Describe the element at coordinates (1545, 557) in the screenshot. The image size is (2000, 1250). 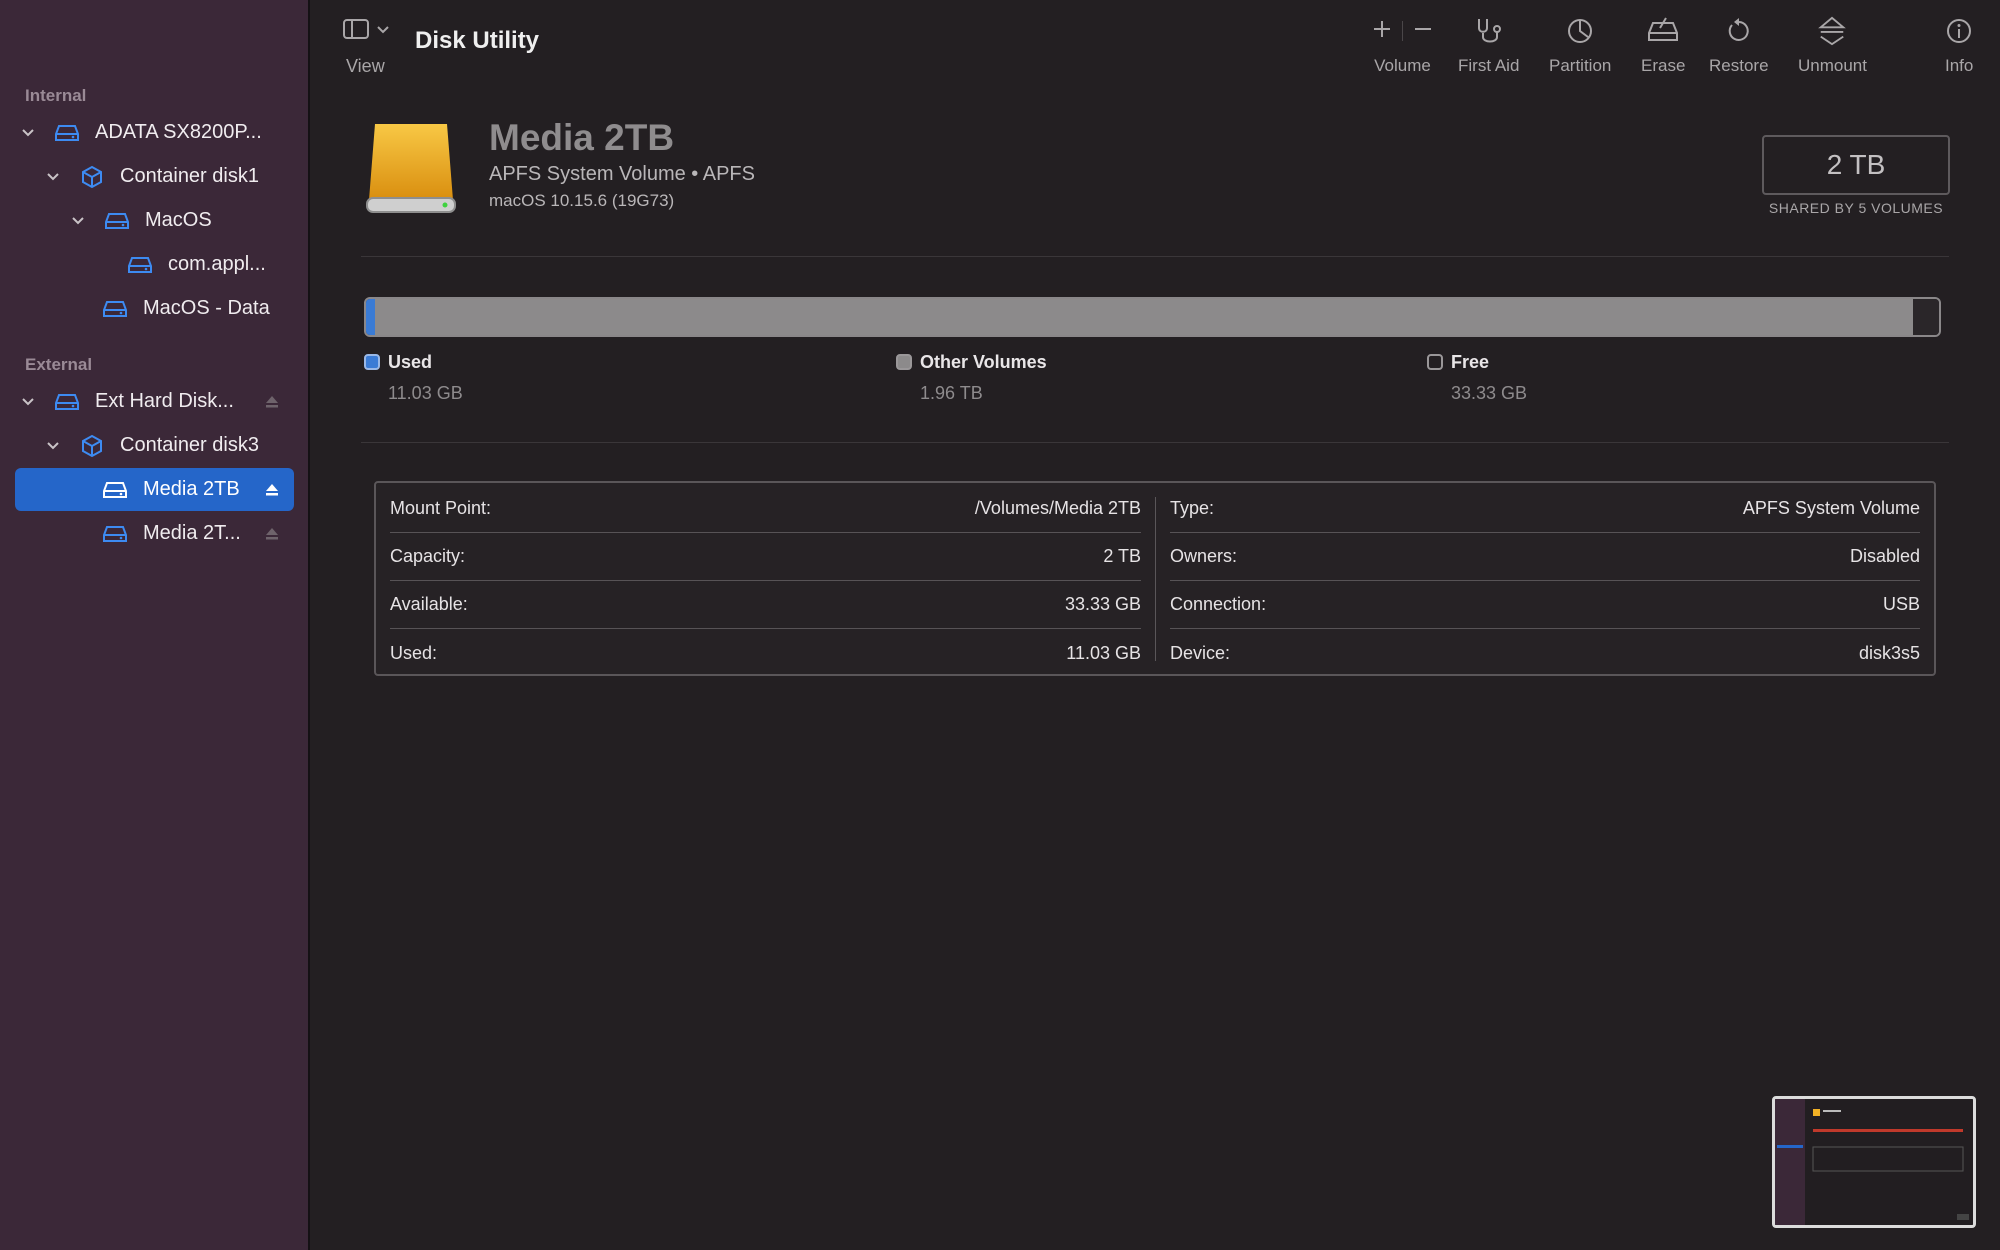
I see `info-row-owners: Owners: Disabled` at that location.